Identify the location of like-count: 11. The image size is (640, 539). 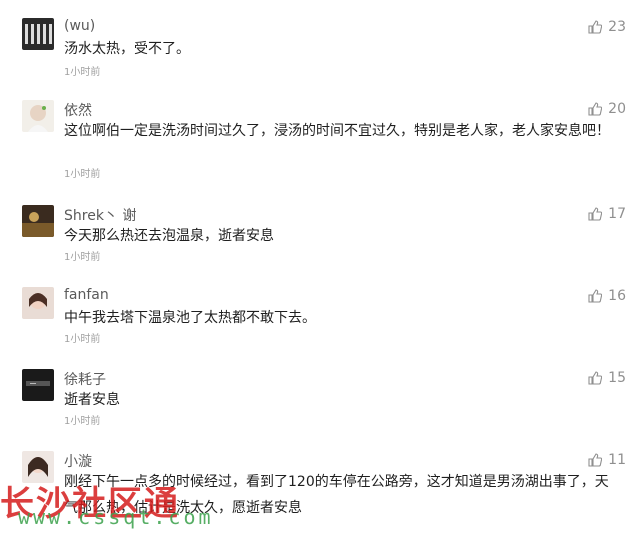
(617, 460).